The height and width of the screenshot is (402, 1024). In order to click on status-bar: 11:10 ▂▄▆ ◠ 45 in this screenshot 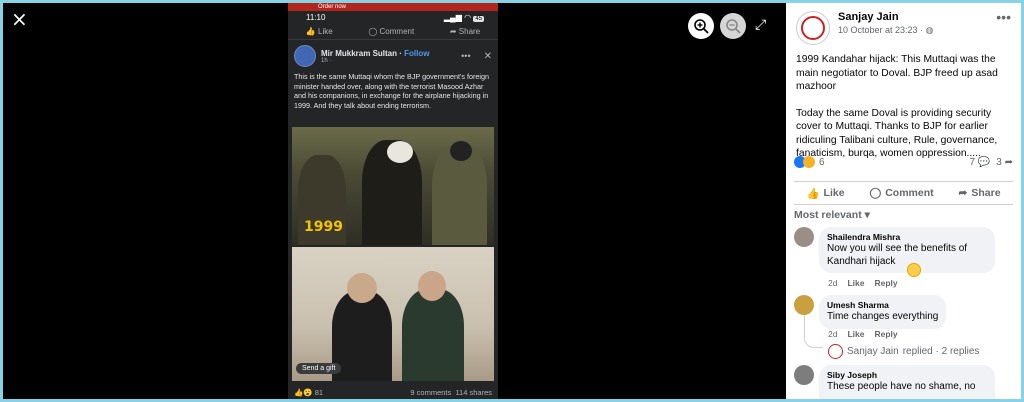, I will do `click(393, 17)`.